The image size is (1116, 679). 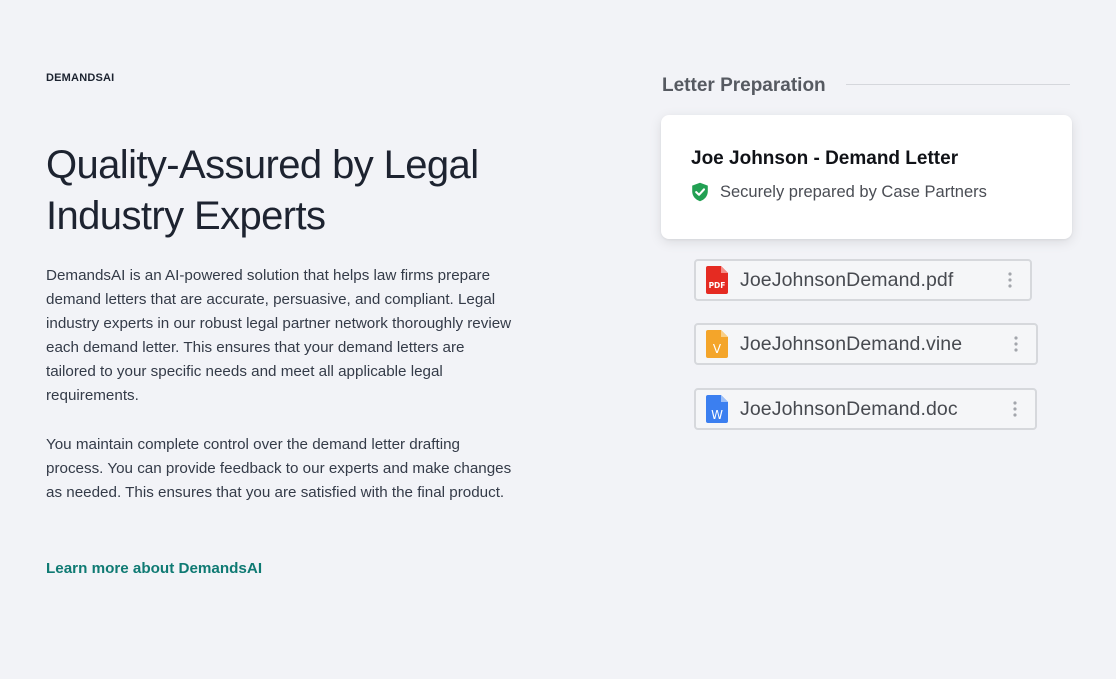 I want to click on svg-text: PDF, so click(x=717, y=285).